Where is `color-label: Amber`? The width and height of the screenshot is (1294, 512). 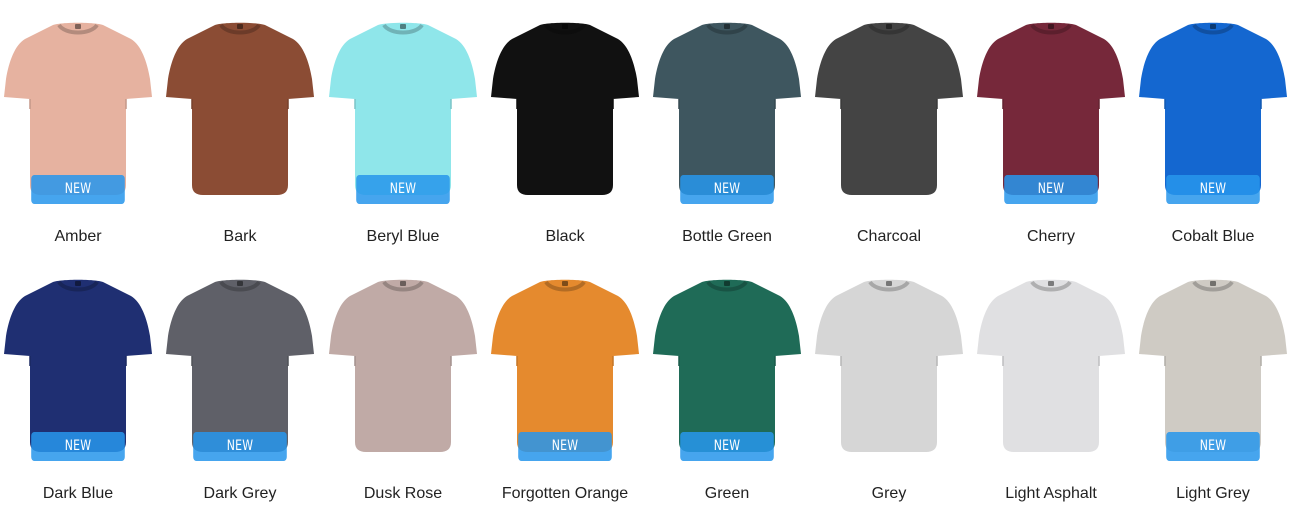 color-label: Amber is located at coordinates (78, 236).